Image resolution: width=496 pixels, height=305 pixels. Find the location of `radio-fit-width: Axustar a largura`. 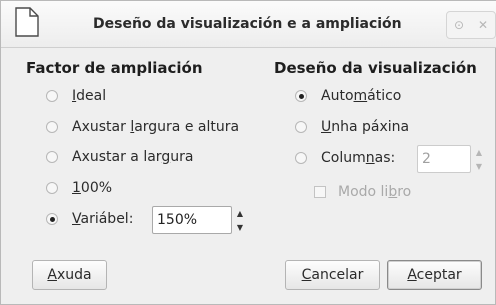

radio-fit-width: Axustar a largura is located at coordinates (119, 157).